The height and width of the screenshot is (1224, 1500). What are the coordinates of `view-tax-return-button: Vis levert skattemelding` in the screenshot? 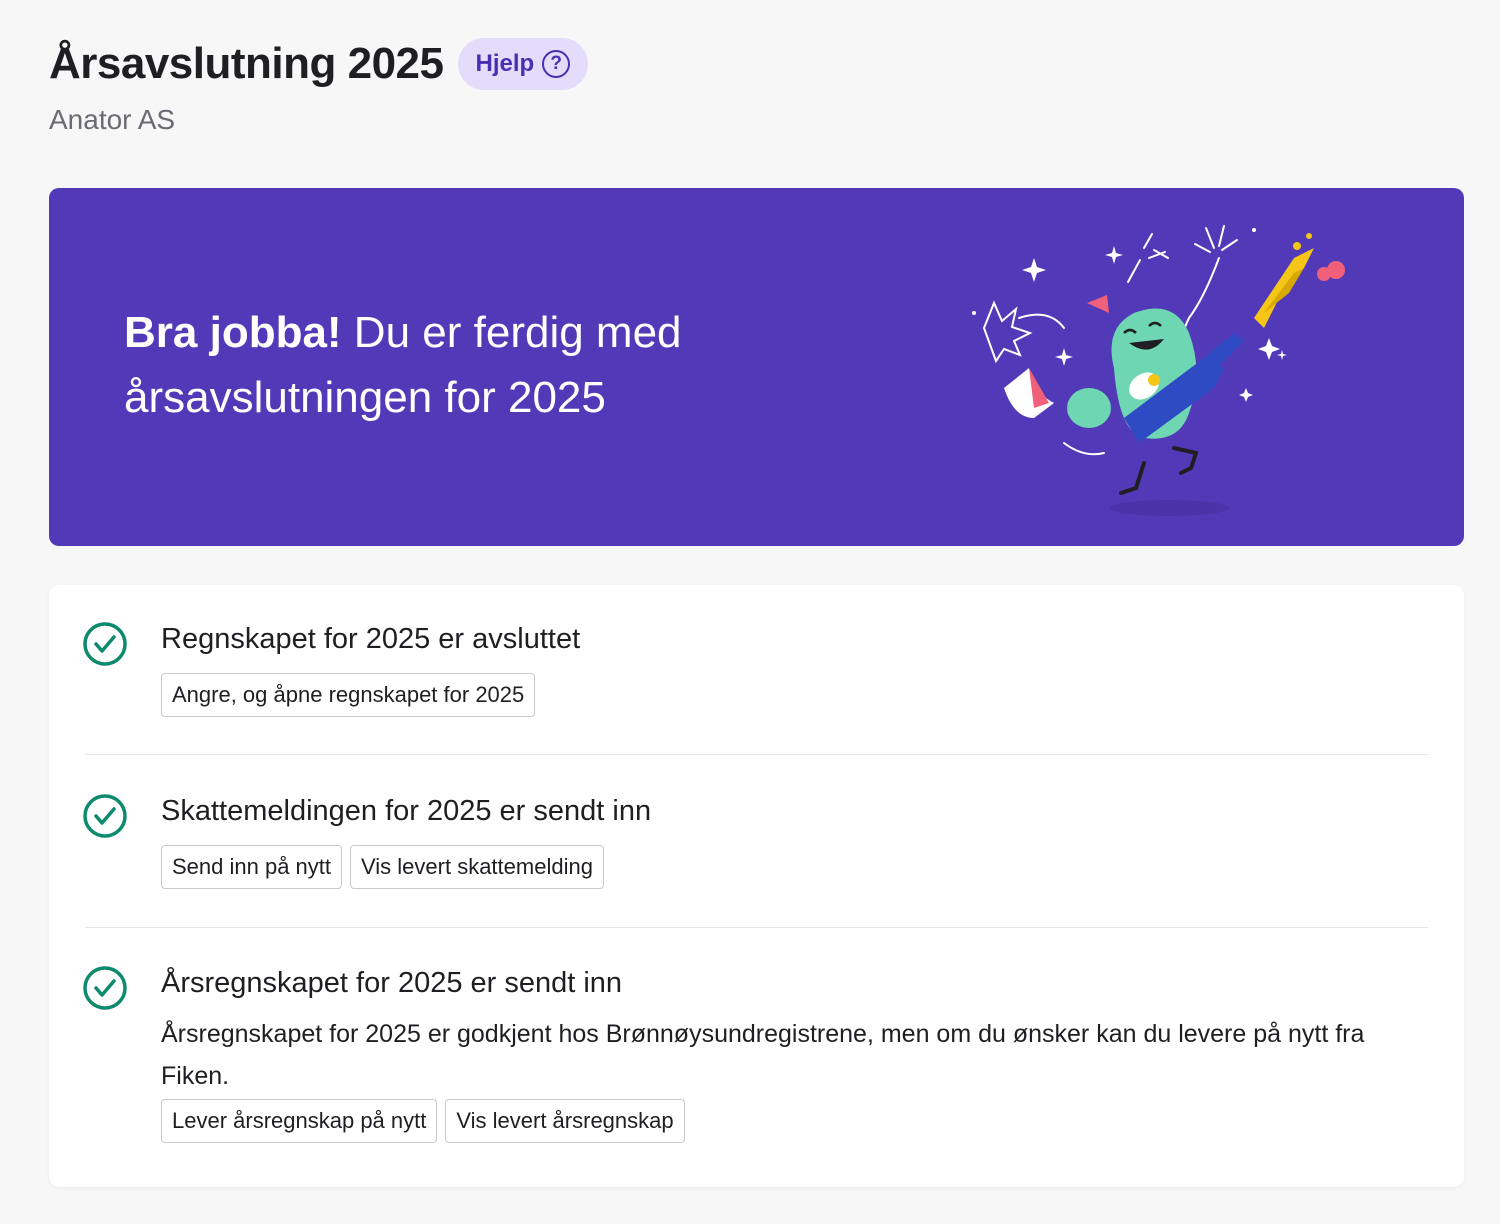 It's located at (477, 867).